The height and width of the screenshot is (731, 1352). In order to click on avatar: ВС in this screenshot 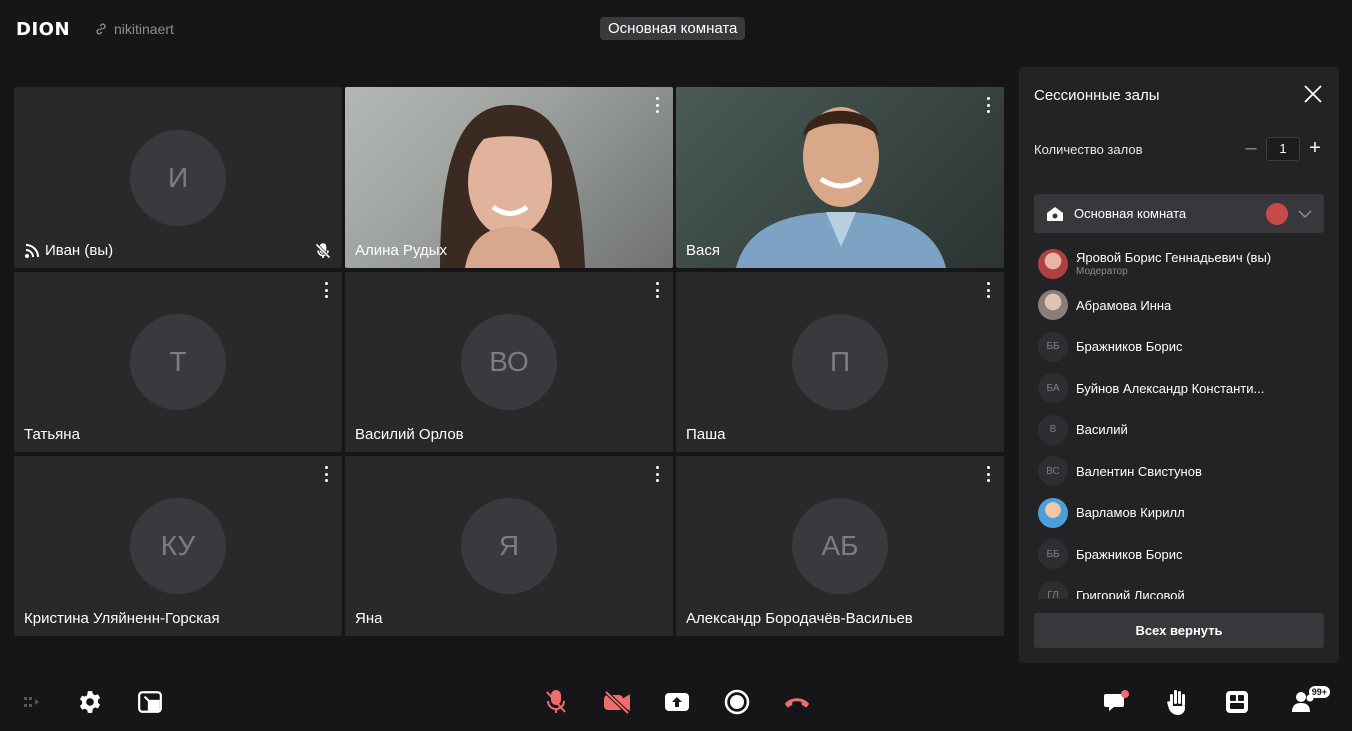, I will do `click(1053, 471)`.